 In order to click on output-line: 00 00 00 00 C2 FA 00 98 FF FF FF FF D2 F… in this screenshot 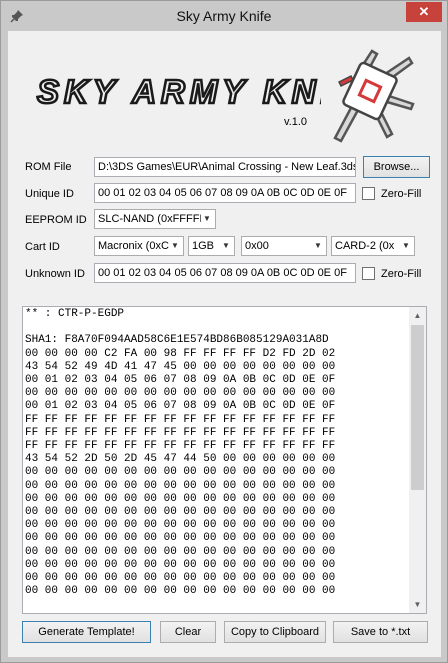, I will do `click(180, 353)`.